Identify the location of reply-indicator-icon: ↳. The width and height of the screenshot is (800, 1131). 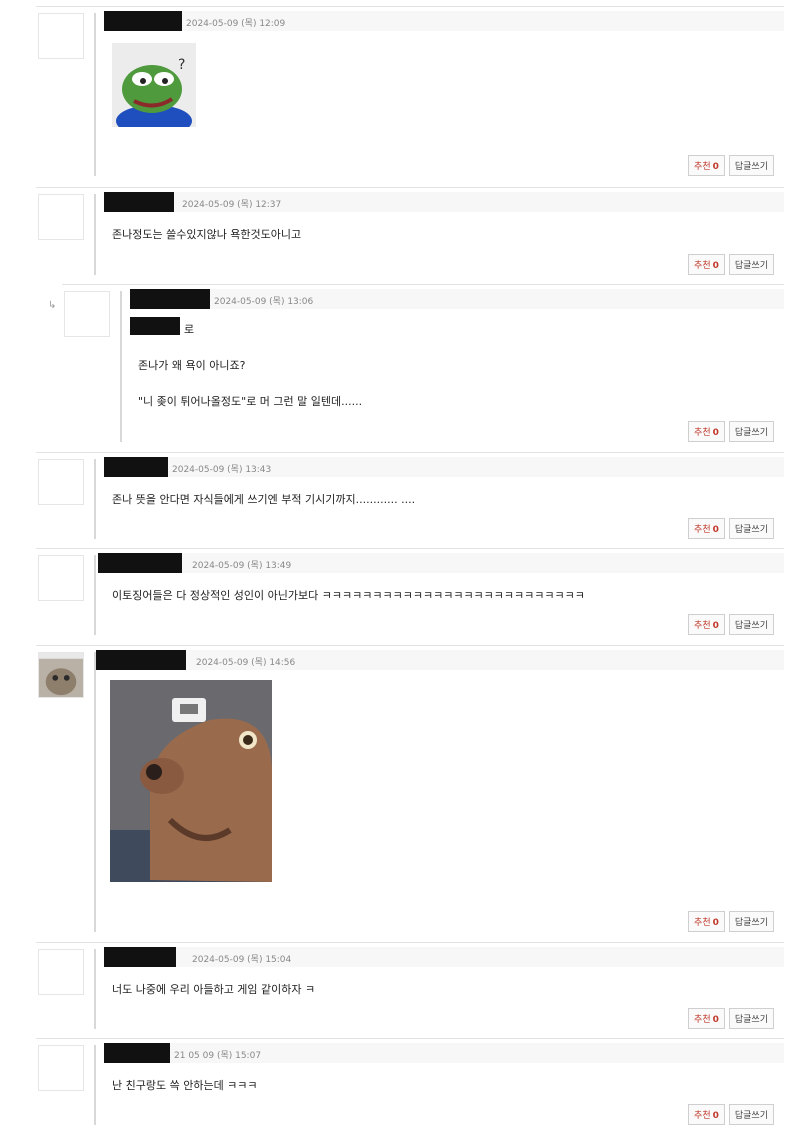
(52, 305).